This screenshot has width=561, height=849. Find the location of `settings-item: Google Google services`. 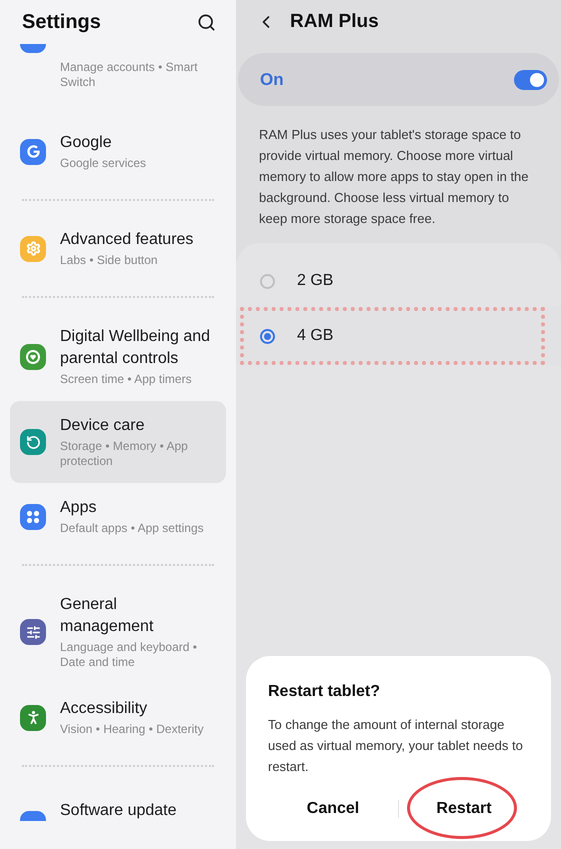

settings-item: Google Google services is located at coordinates (118, 151).